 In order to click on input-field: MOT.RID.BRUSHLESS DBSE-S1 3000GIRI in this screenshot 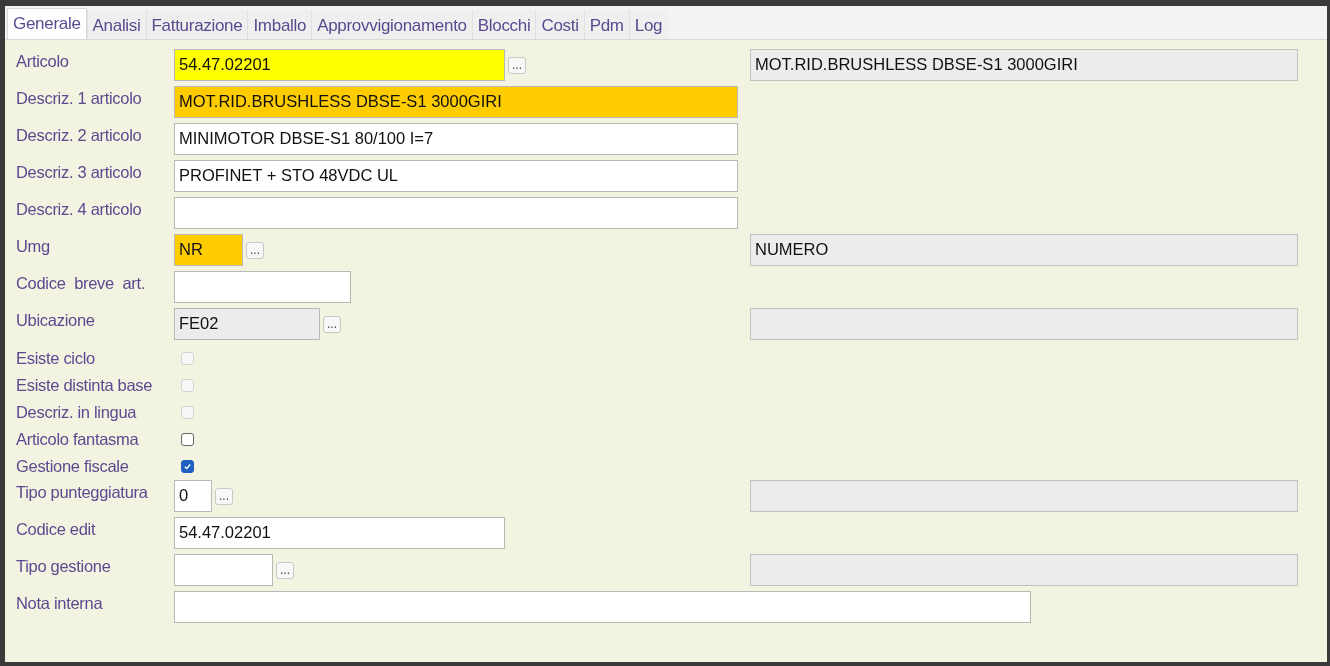, I will do `click(456, 102)`.